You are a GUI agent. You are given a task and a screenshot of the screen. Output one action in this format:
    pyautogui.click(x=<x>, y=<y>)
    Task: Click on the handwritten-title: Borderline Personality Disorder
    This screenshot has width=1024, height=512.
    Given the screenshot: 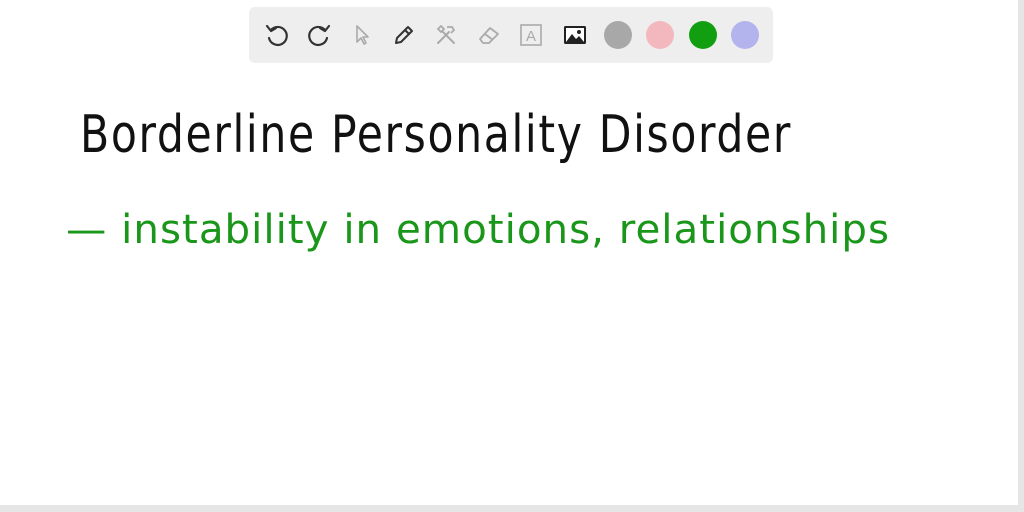 What is the action you would take?
    pyautogui.click(x=436, y=135)
    